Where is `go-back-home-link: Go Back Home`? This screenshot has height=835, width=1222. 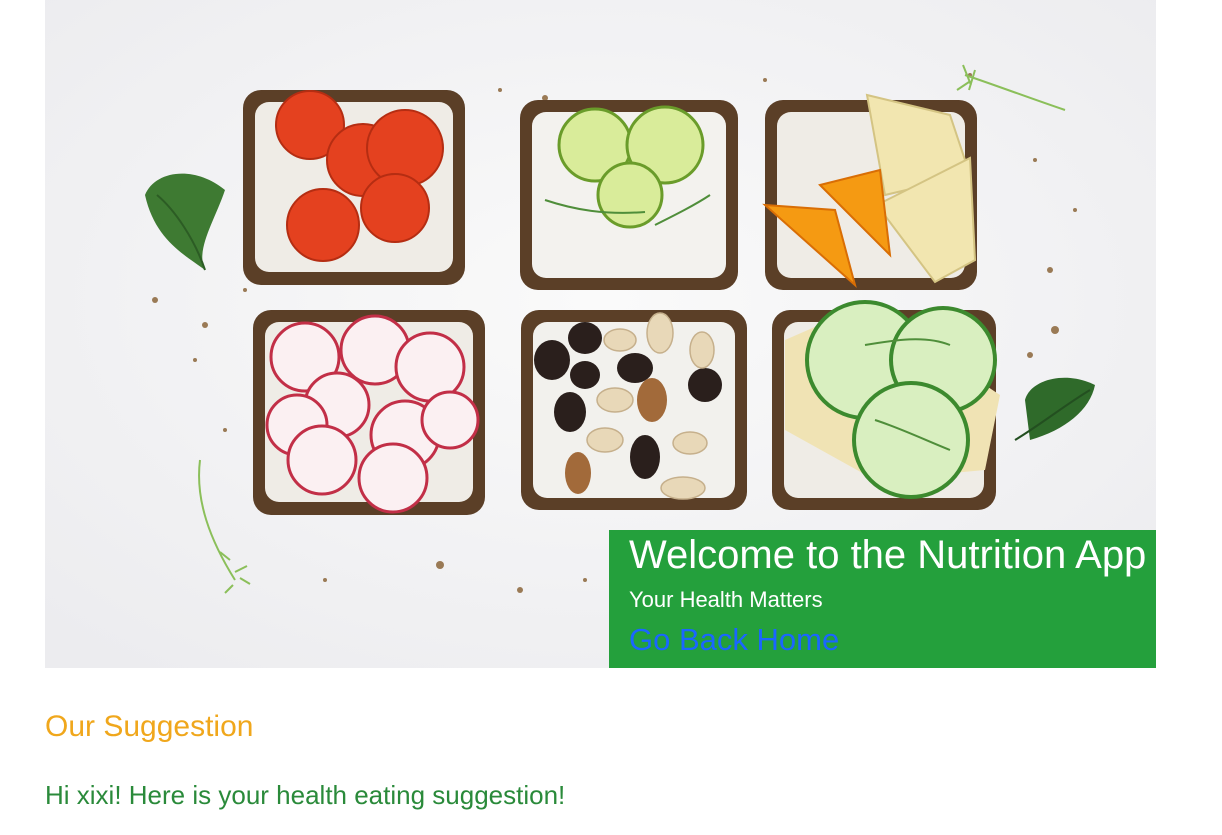
go-back-home-link: Go Back Home is located at coordinates (734, 640).